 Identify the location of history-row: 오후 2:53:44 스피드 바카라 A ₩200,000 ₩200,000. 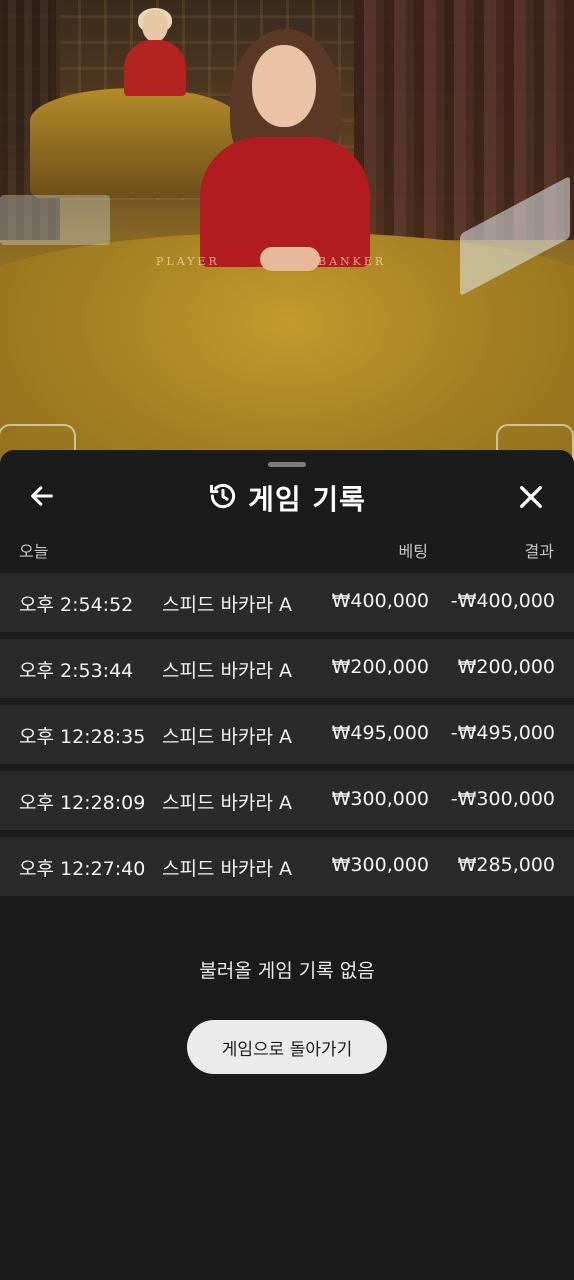
(287, 668).